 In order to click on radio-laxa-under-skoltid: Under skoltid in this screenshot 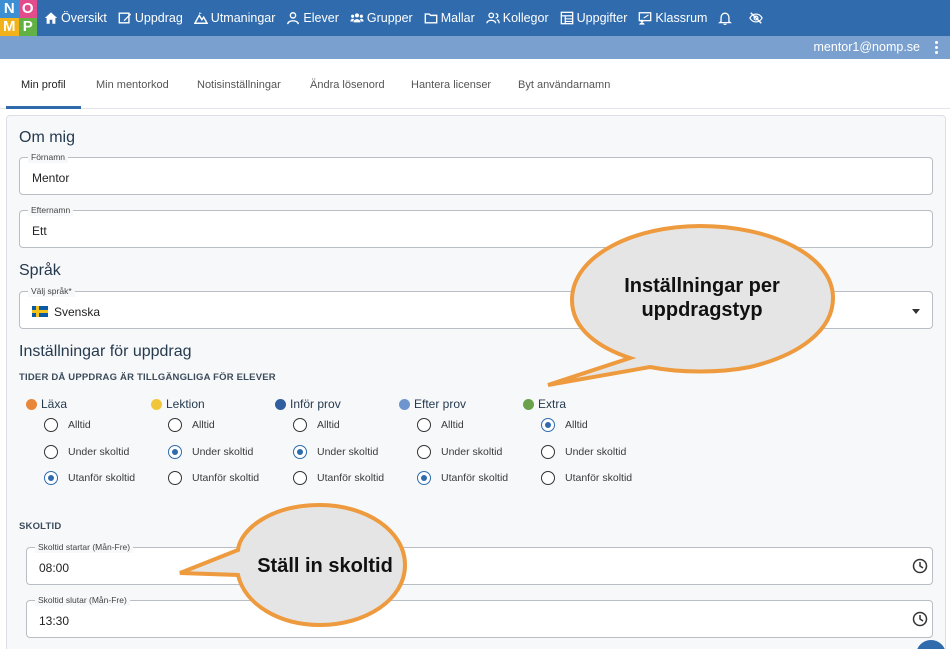, I will do `click(86, 452)`.